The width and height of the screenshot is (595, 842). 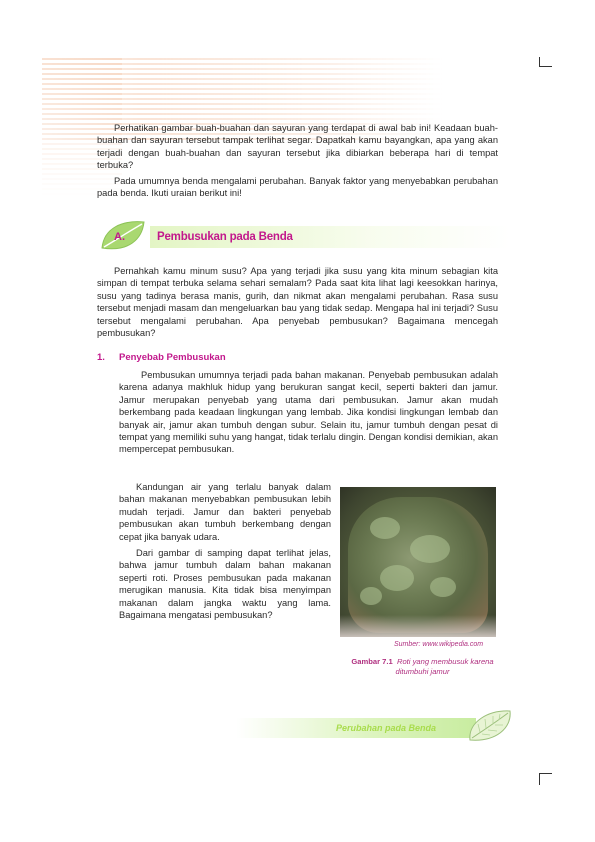 What do you see at coordinates (490, 726) in the screenshot?
I see `footer-leaf-icon` at bounding box center [490, 726].